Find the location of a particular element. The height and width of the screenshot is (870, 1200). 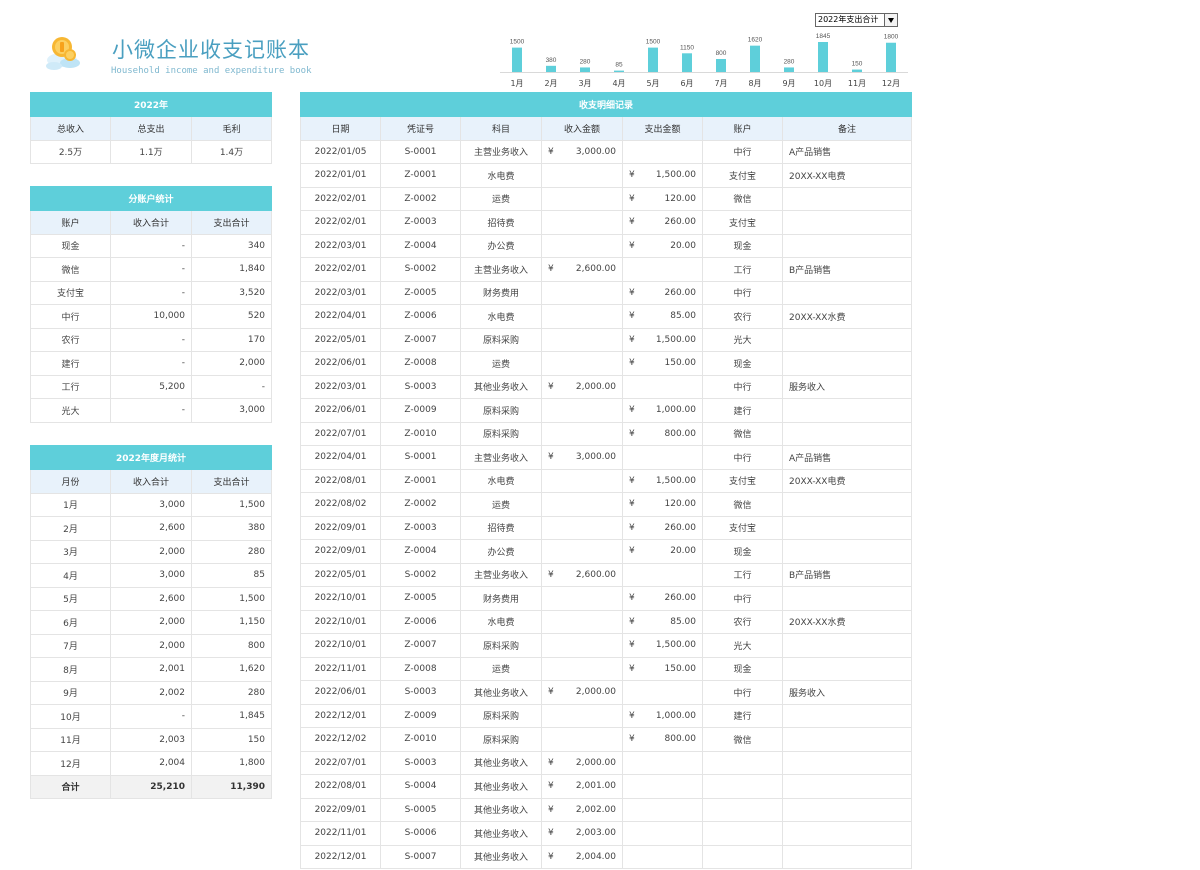

ledger-row: 2022/10/01 Z-0006 水电费 ¥85.00 农行 20XX-XX水费 is located at coordinates (606, 621).